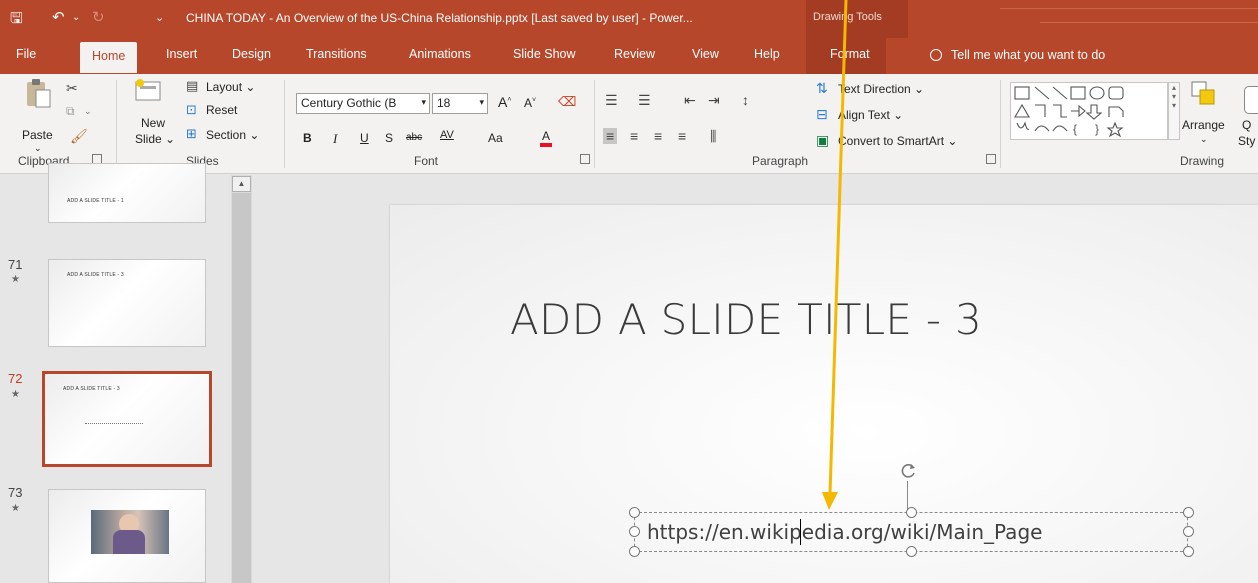 The width and height of the screenshot is (1258, 583). I want to click on decrease-font-icon: A˅, so click(530, 103).